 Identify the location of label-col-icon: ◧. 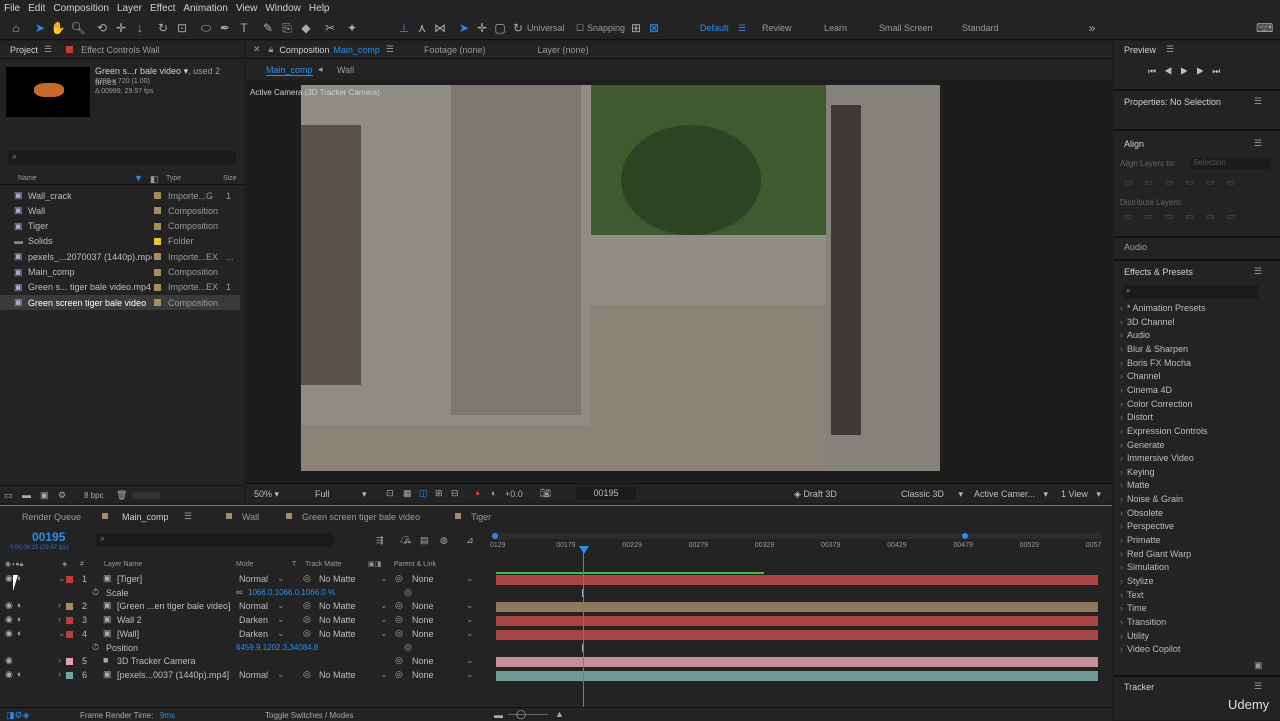
(154, 179).